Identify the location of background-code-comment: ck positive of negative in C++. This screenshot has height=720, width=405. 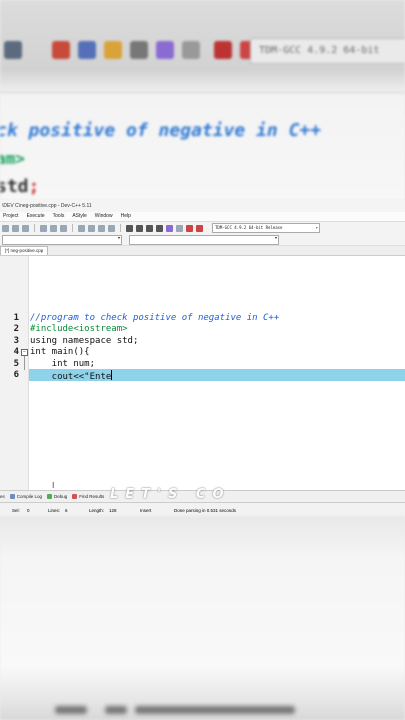
(161, 130).